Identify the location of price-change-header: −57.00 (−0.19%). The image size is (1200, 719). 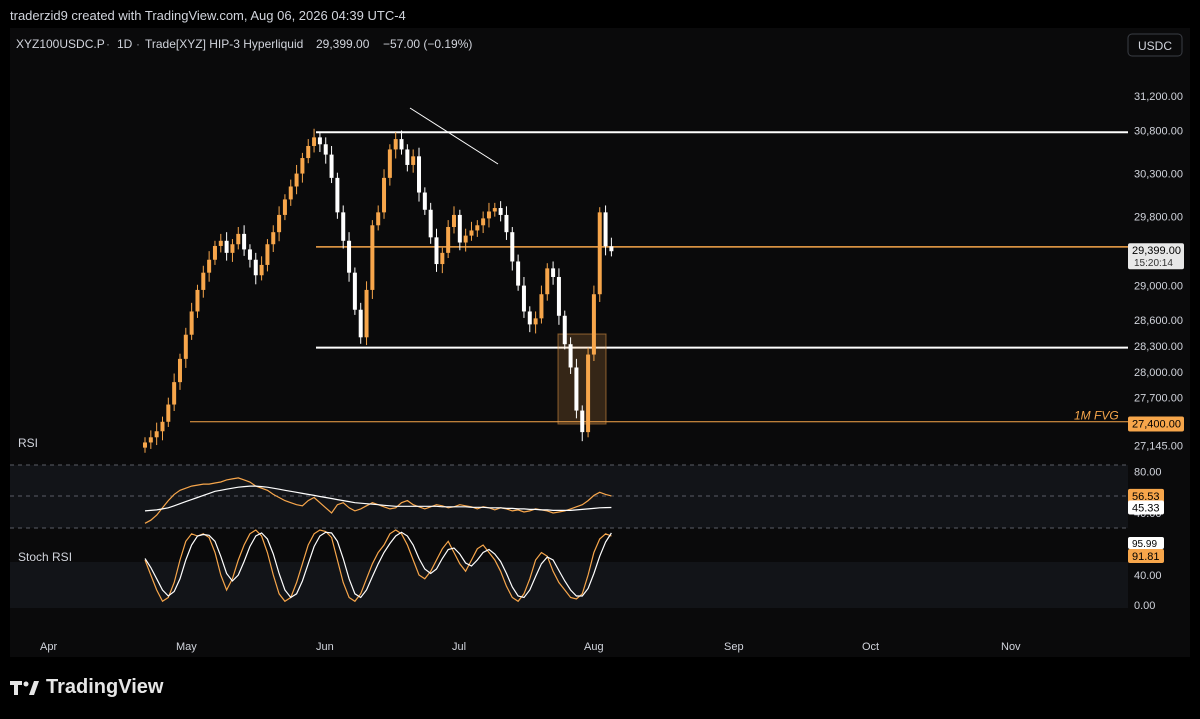
(427, 44).